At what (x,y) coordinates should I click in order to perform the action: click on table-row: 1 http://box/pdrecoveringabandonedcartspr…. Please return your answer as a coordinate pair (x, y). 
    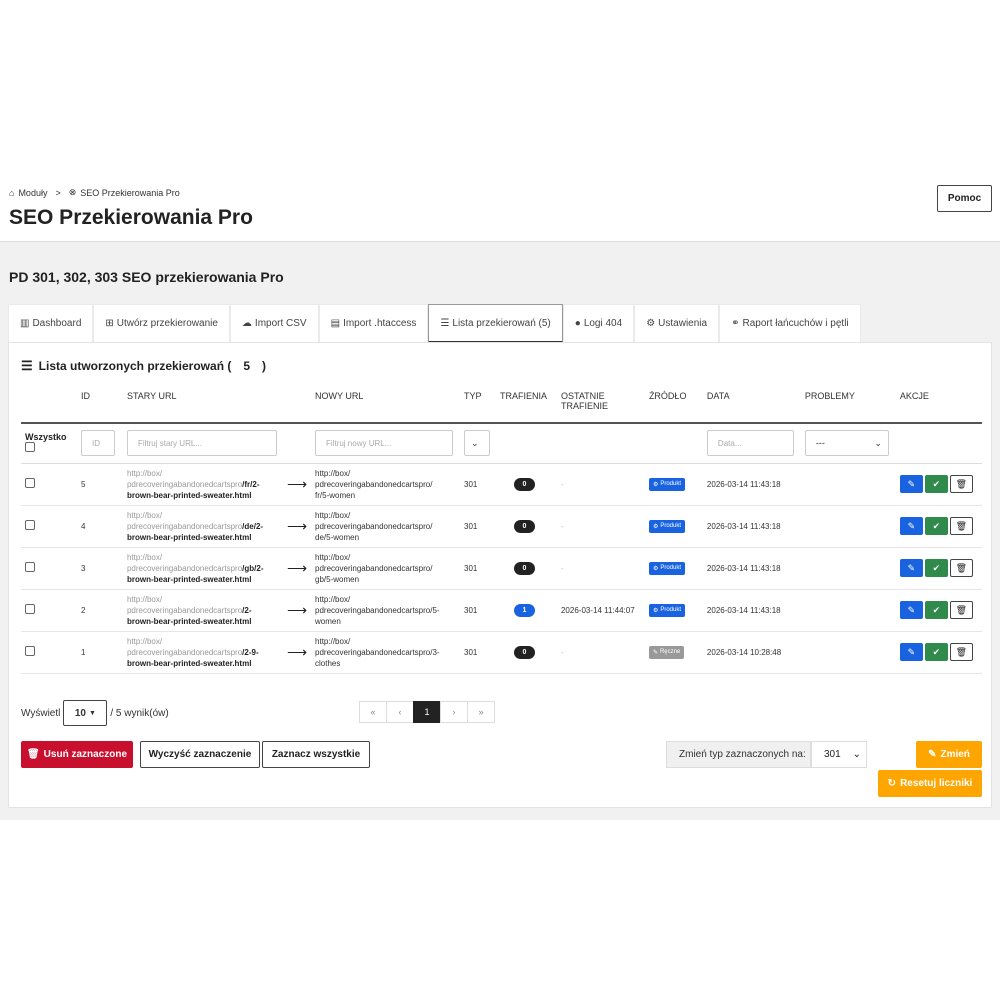
    Looking at the image, I should click on (501, 652).